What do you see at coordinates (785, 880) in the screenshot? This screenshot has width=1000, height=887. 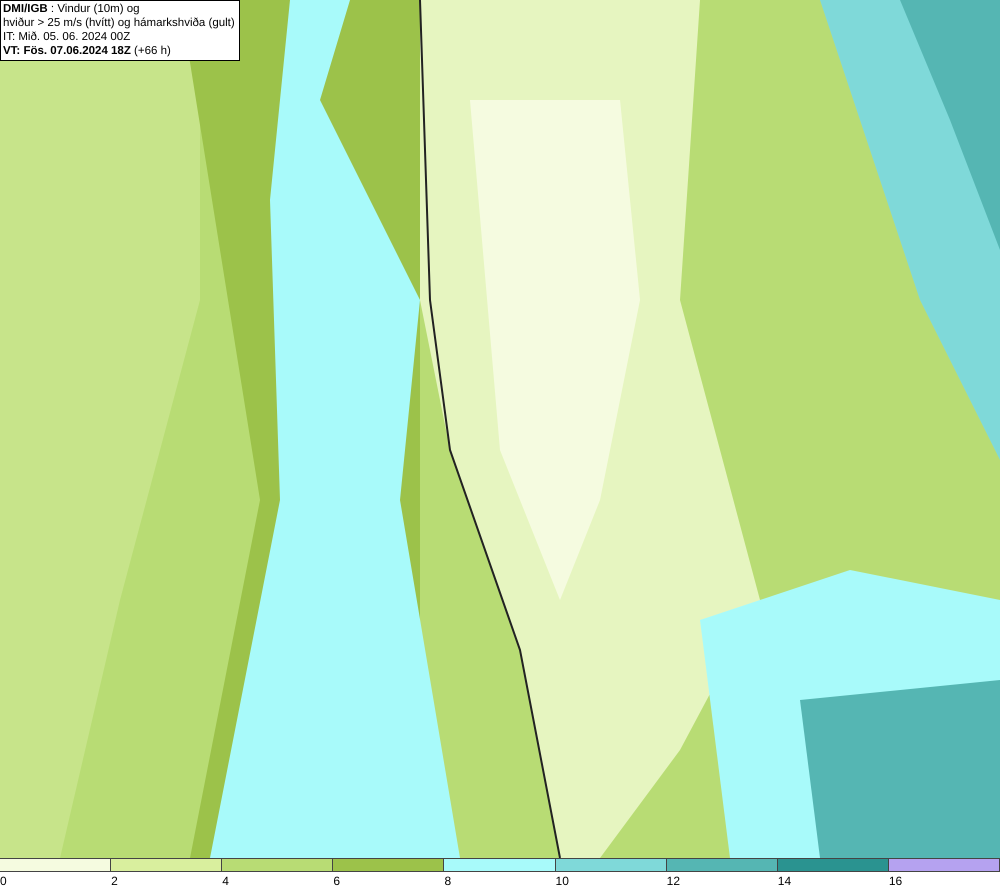 I see `legend-tick-label: 14` at bounding box center [785, 880].